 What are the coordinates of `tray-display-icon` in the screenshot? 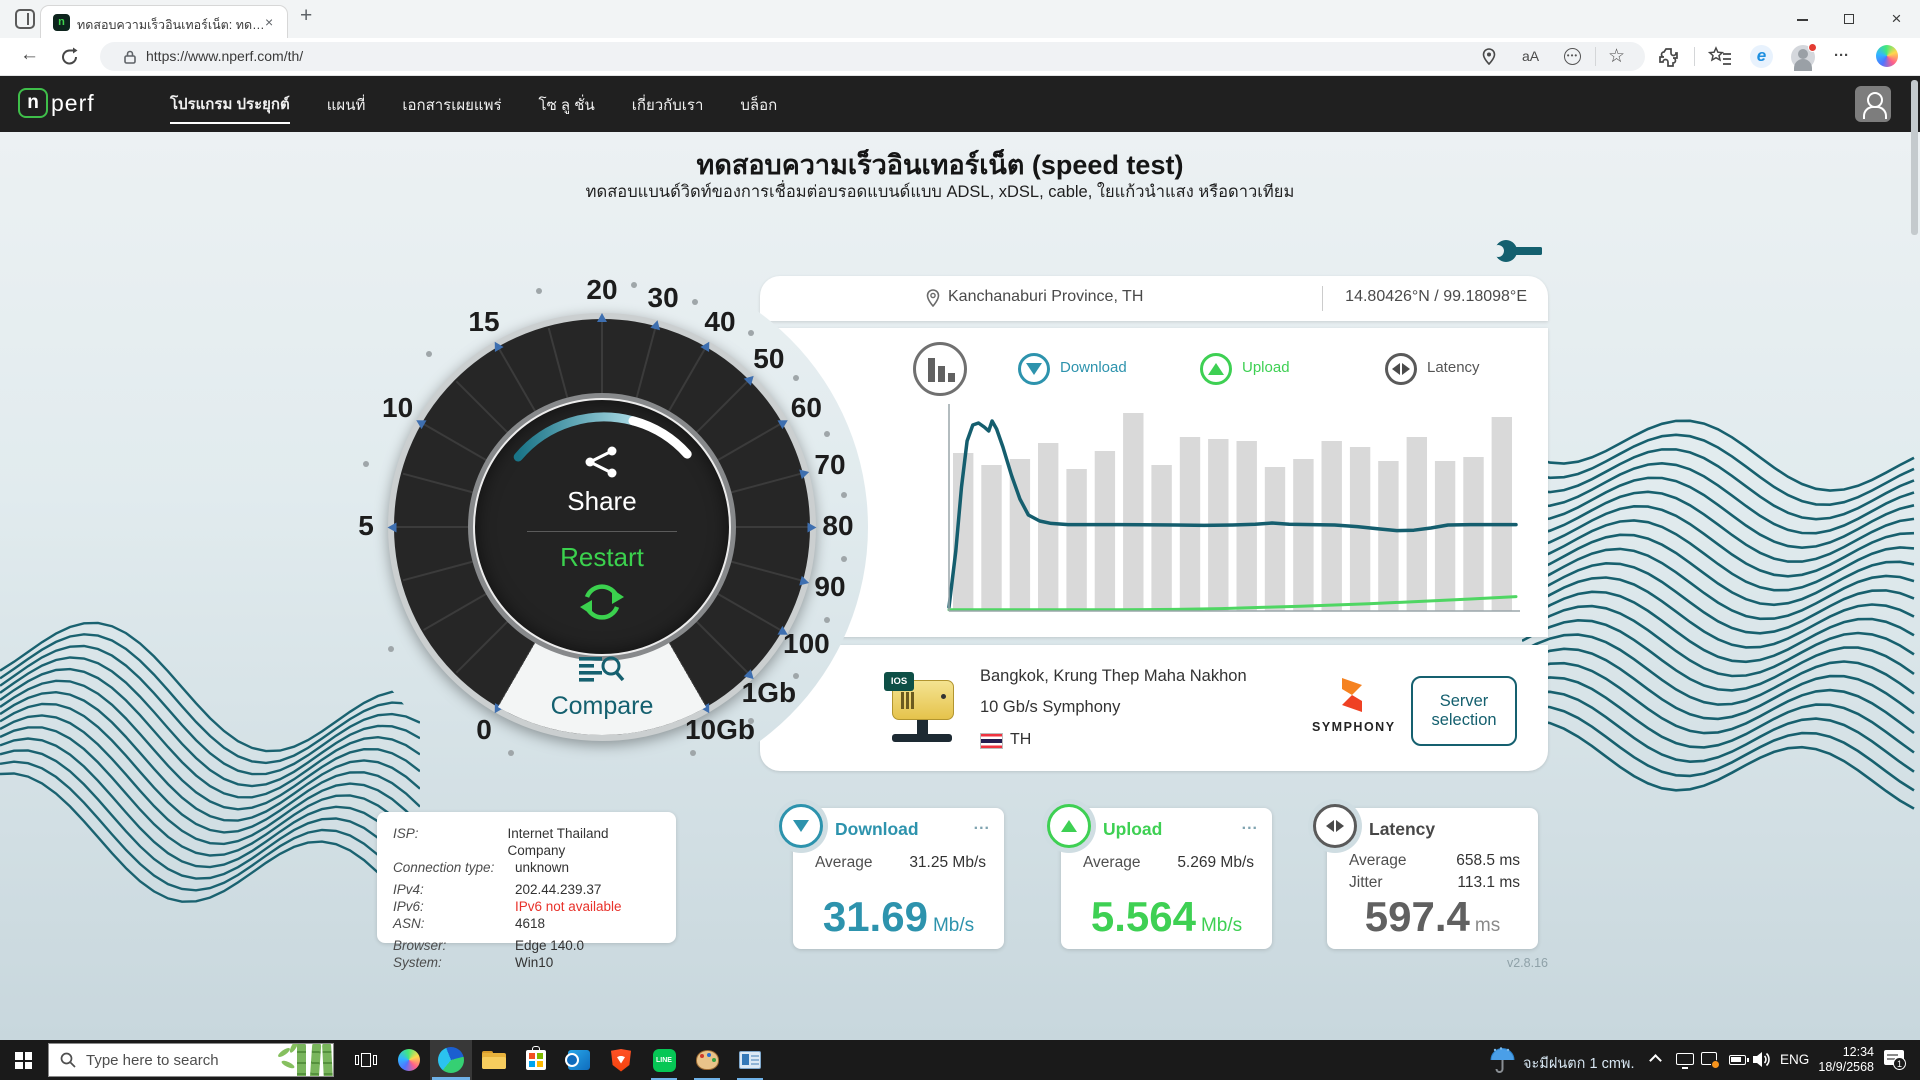 It's located at (1685, 1061).